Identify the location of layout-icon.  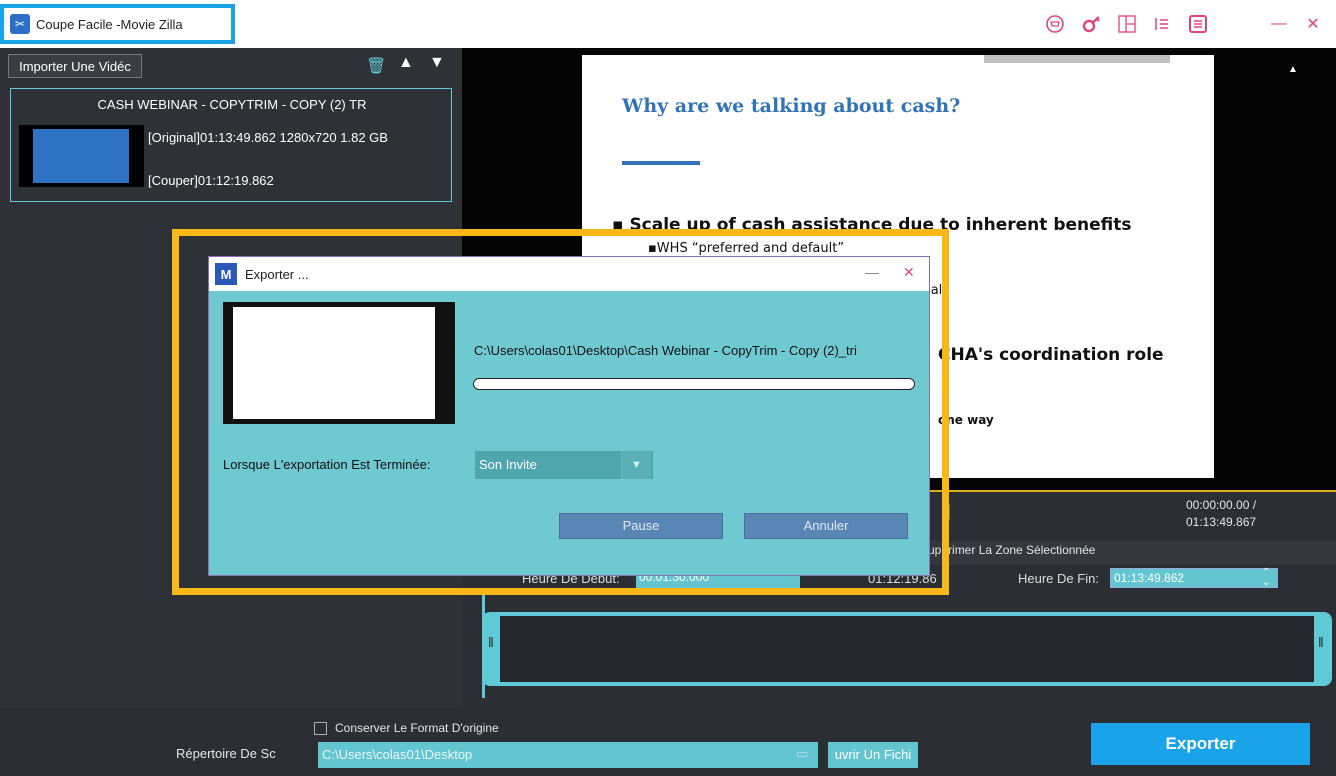
(1127, 24).